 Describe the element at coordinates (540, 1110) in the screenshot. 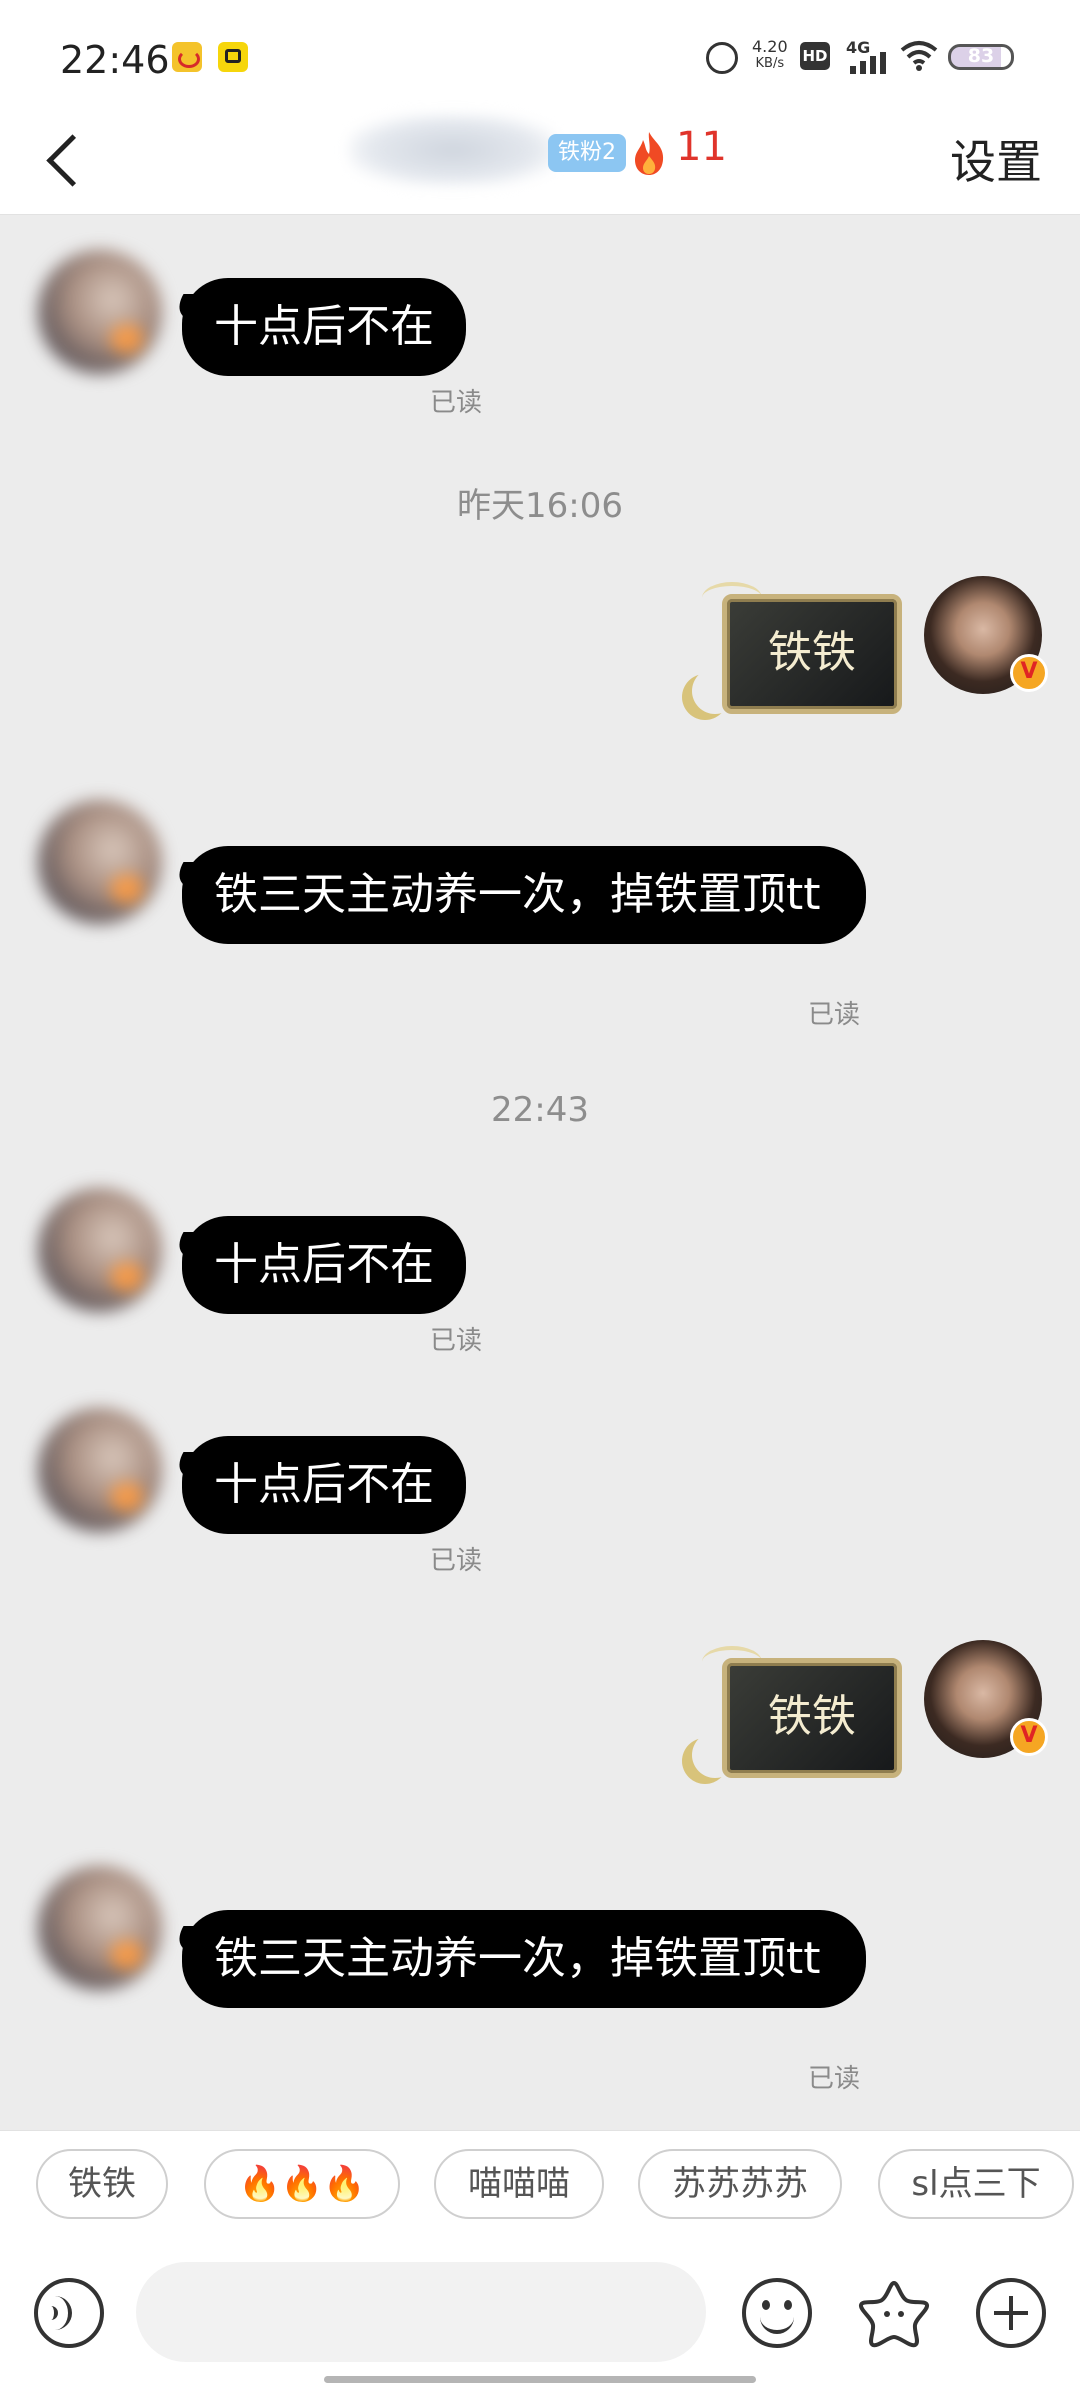

I see `timestamp: 22:43` at that location.